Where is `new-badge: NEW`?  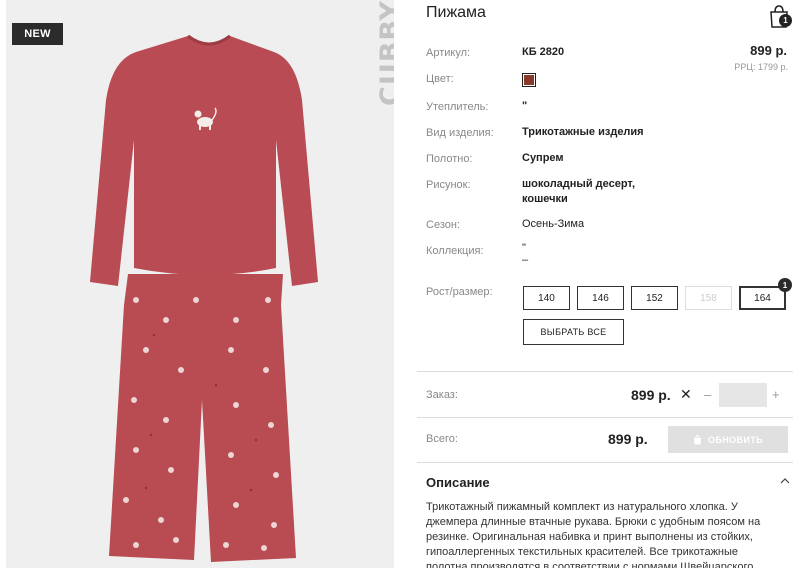 new-badge: NEW is located at coordinates (37, 34).